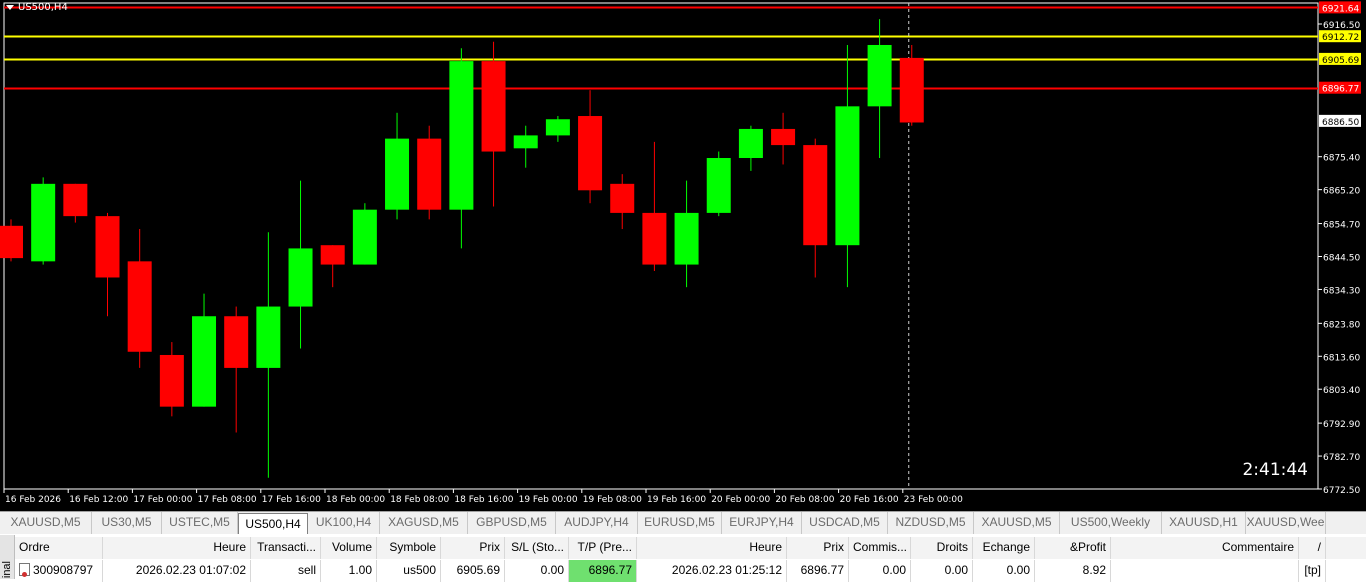  What do you see at coordinates (612, 500) in the screenshot?
I see `time-axis-label: 19 Feb 08:00` at bounding box center [612, 500].